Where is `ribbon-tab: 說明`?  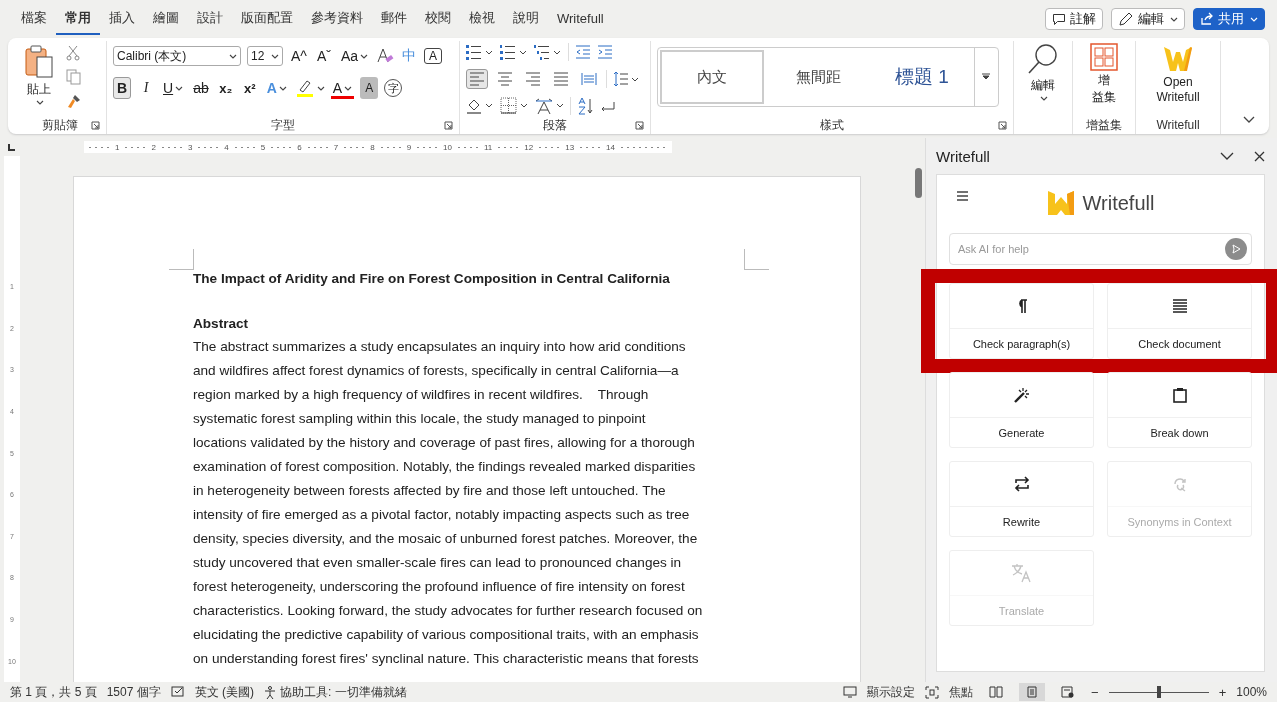 ribbon-tab: 說明 is located at coordinates (526, 19).